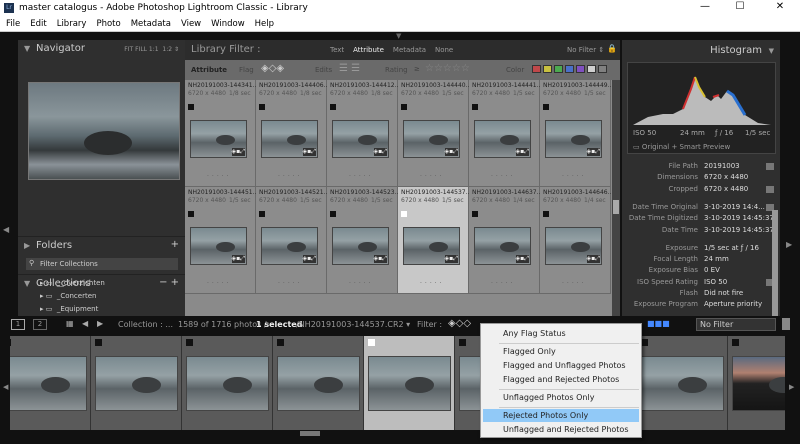  I want to click on filter-tab-none: None, so click(444, 50).